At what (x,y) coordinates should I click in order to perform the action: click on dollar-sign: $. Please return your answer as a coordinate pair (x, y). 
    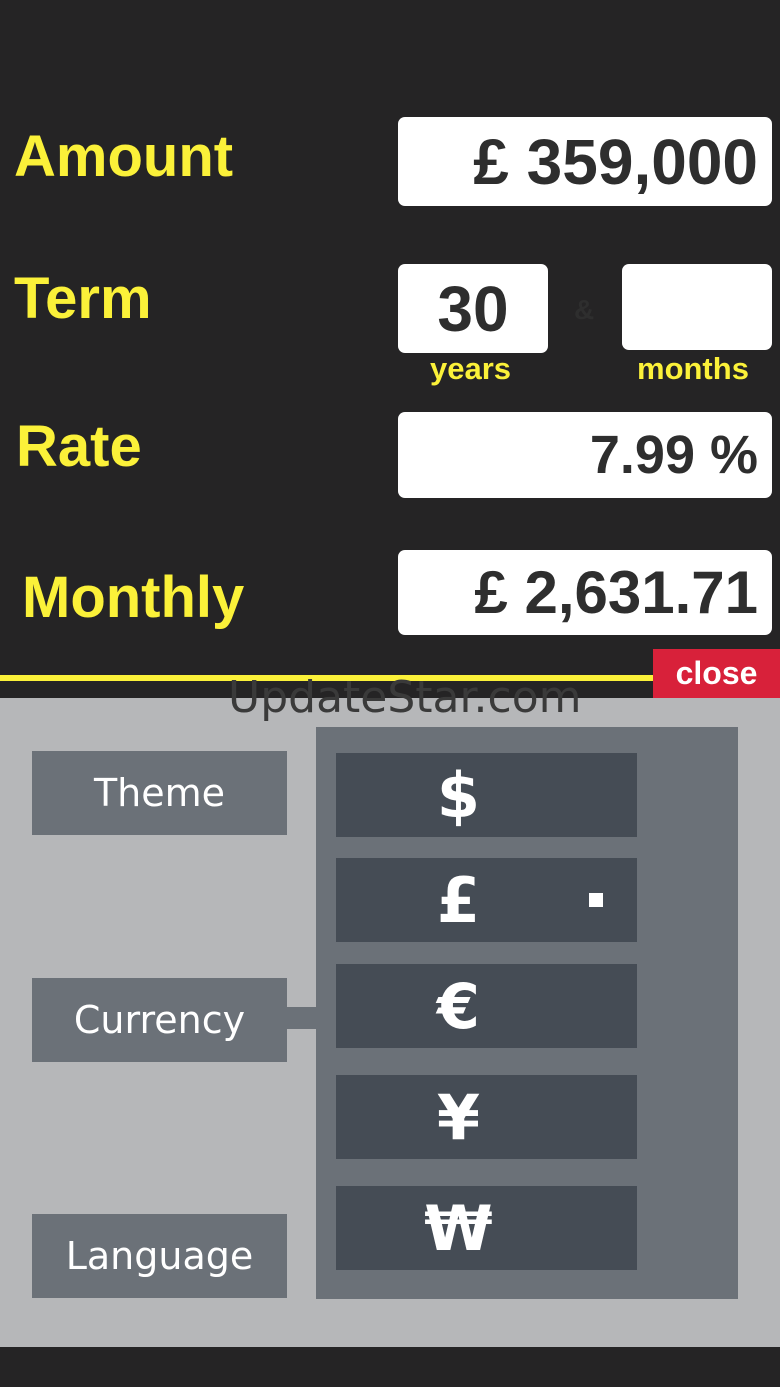
    Looking at the image, I should click on (458, 795).